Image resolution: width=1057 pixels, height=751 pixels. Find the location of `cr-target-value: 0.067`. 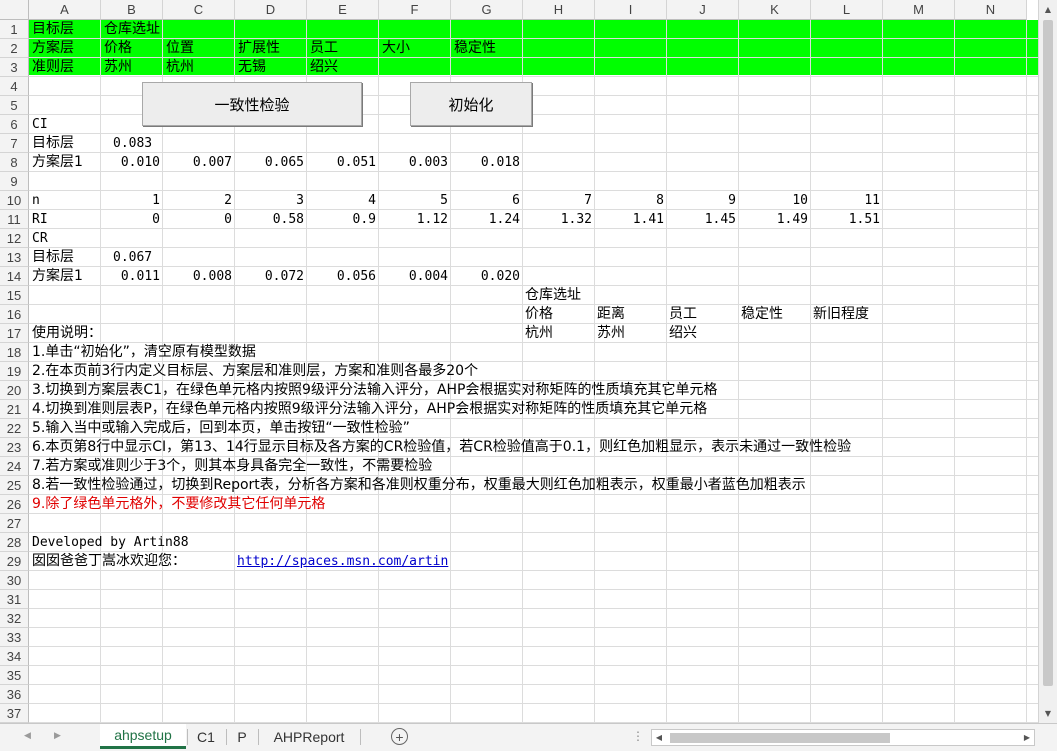

cr-target-value: 0.067 is located at coordinates (132, 257).